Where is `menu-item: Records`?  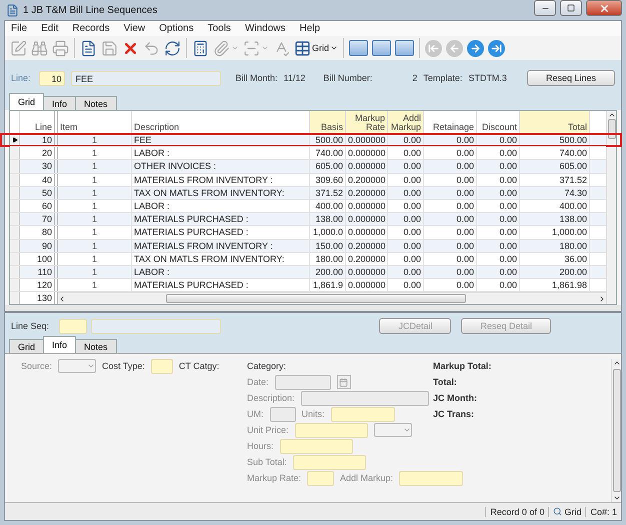
menu-item: Records is located at coordinates (91, 28).